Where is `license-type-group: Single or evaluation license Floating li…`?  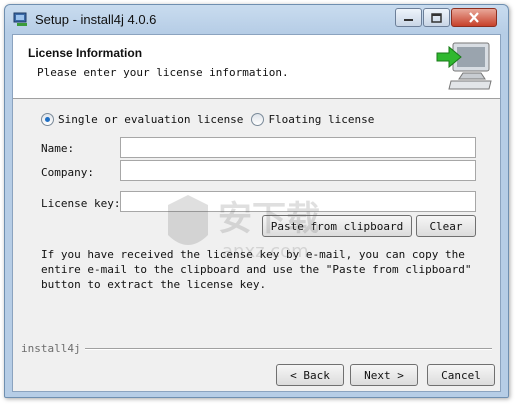
license-type-group: Single or evaluation license Floating li… is located at coordinates (211, 119).